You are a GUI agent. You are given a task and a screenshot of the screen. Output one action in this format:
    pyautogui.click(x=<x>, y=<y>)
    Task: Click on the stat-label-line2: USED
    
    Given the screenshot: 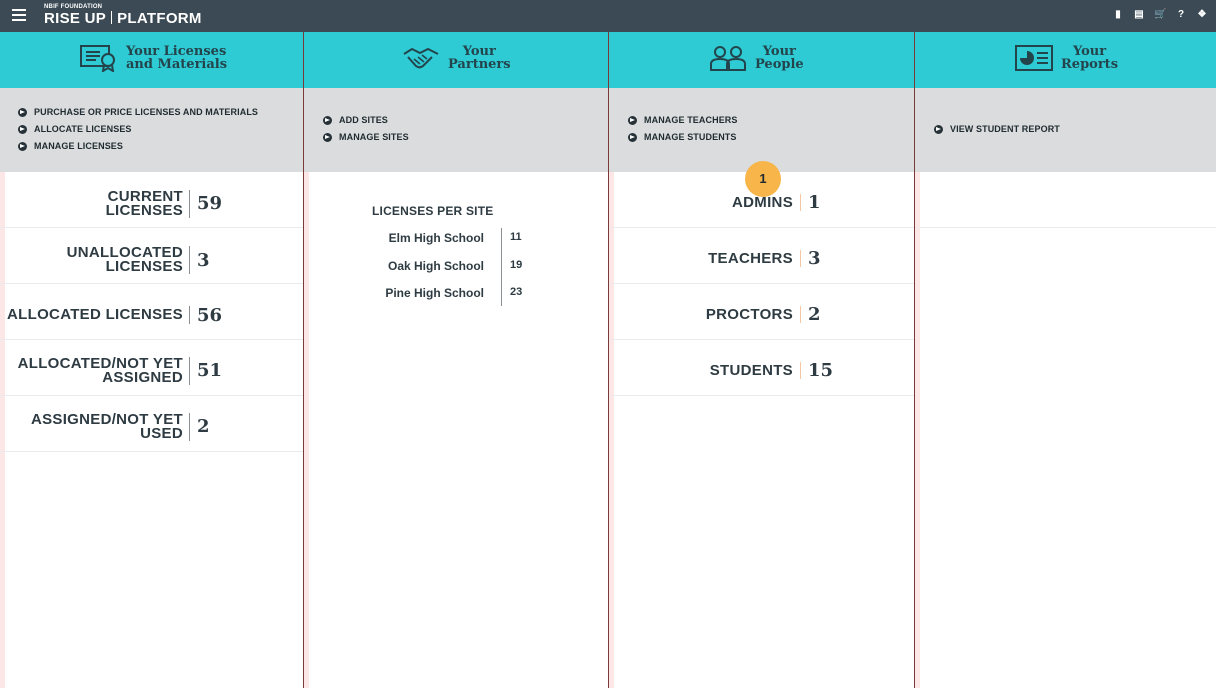 What is the action you would take?
    pyautogui.click(x=161, y=433)
    